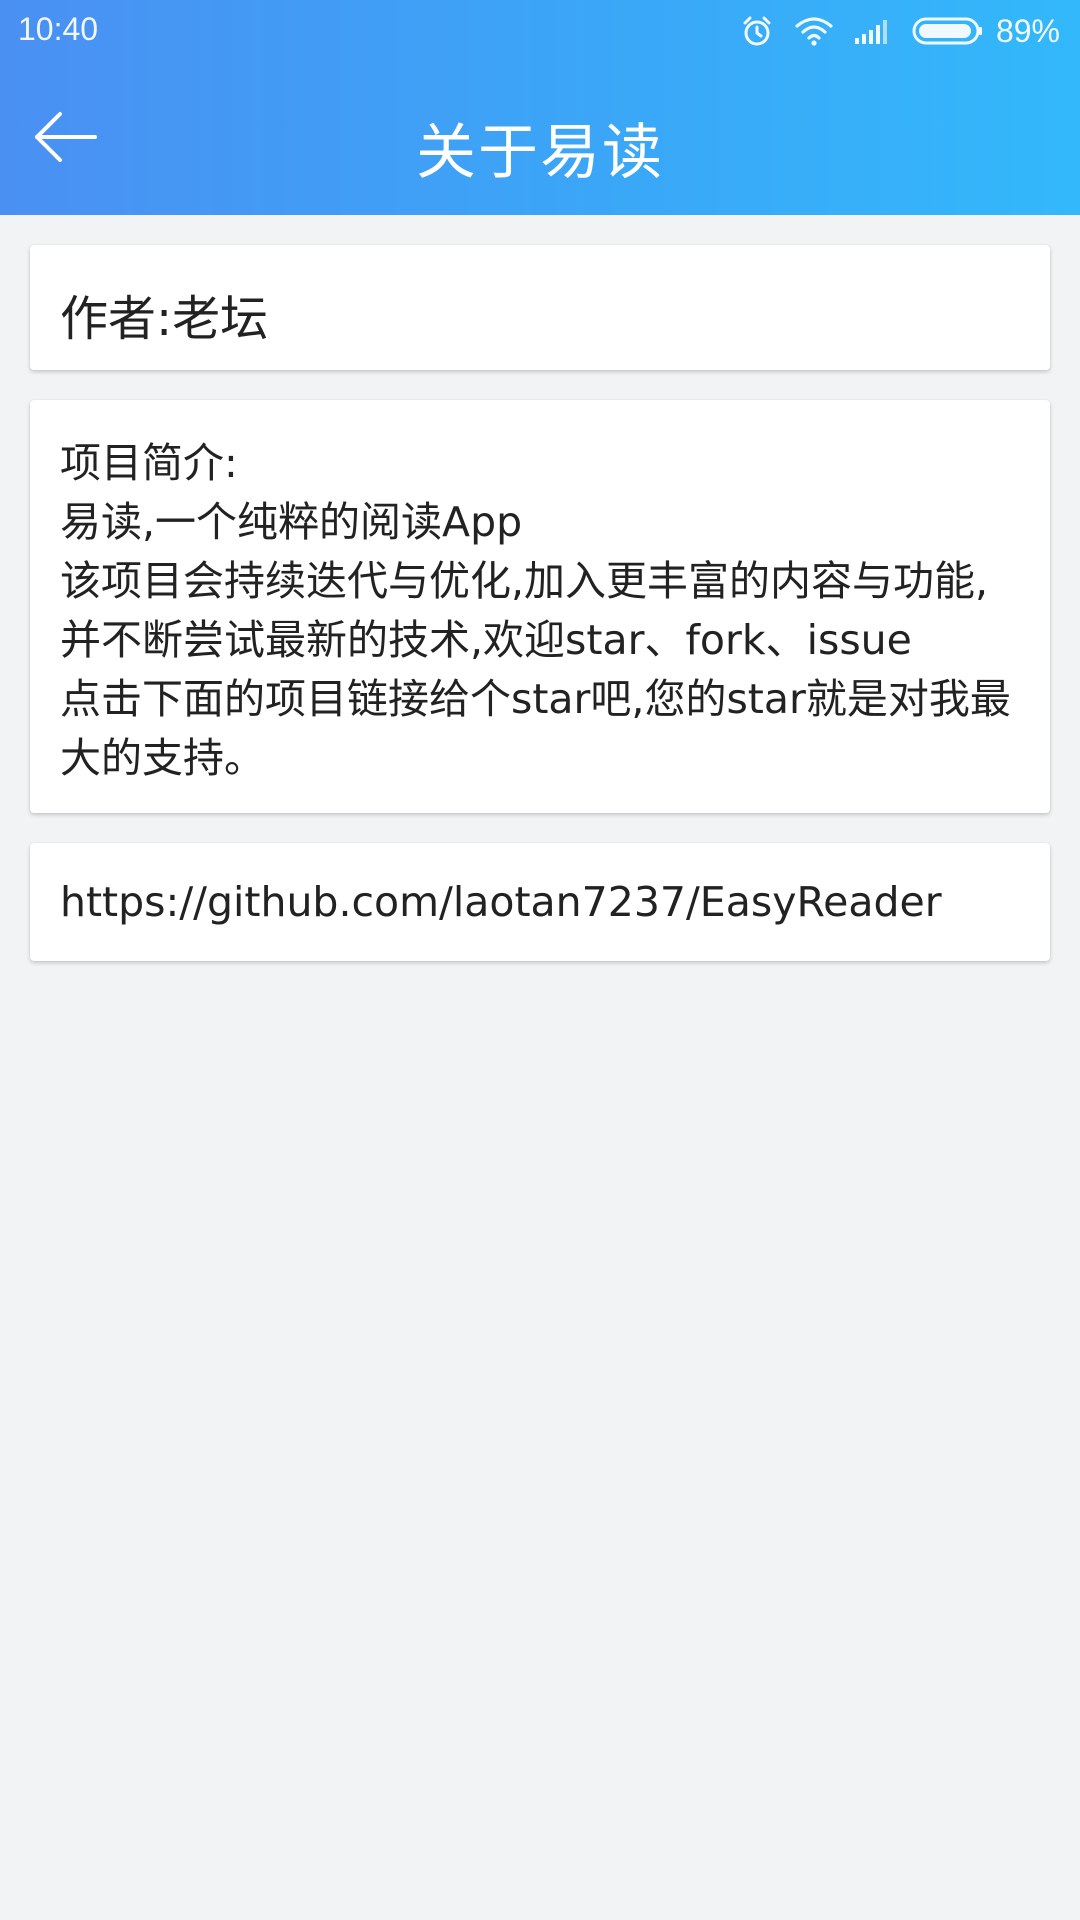 The width and height of the screenshot is (1080, 1920). I want to click on author-card: 作者:老坛, so click(540, 307).